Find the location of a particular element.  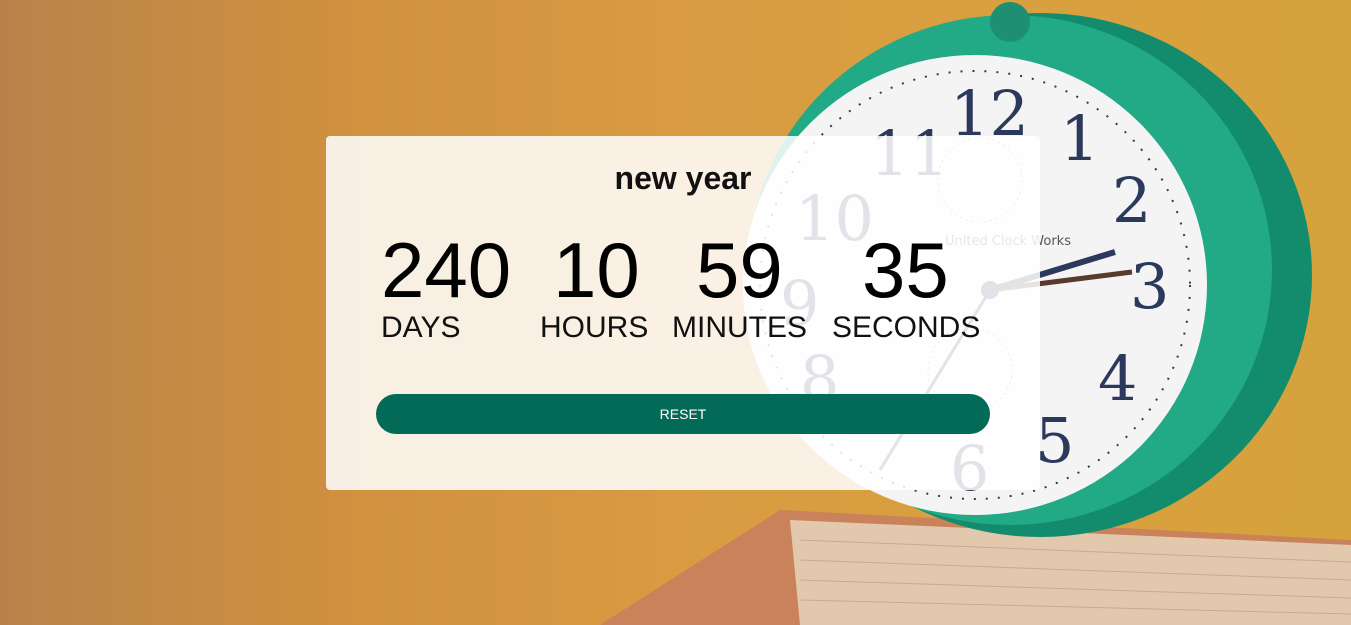

minutes-unit: 59 MINUTES is located at coordinates (739, 286).